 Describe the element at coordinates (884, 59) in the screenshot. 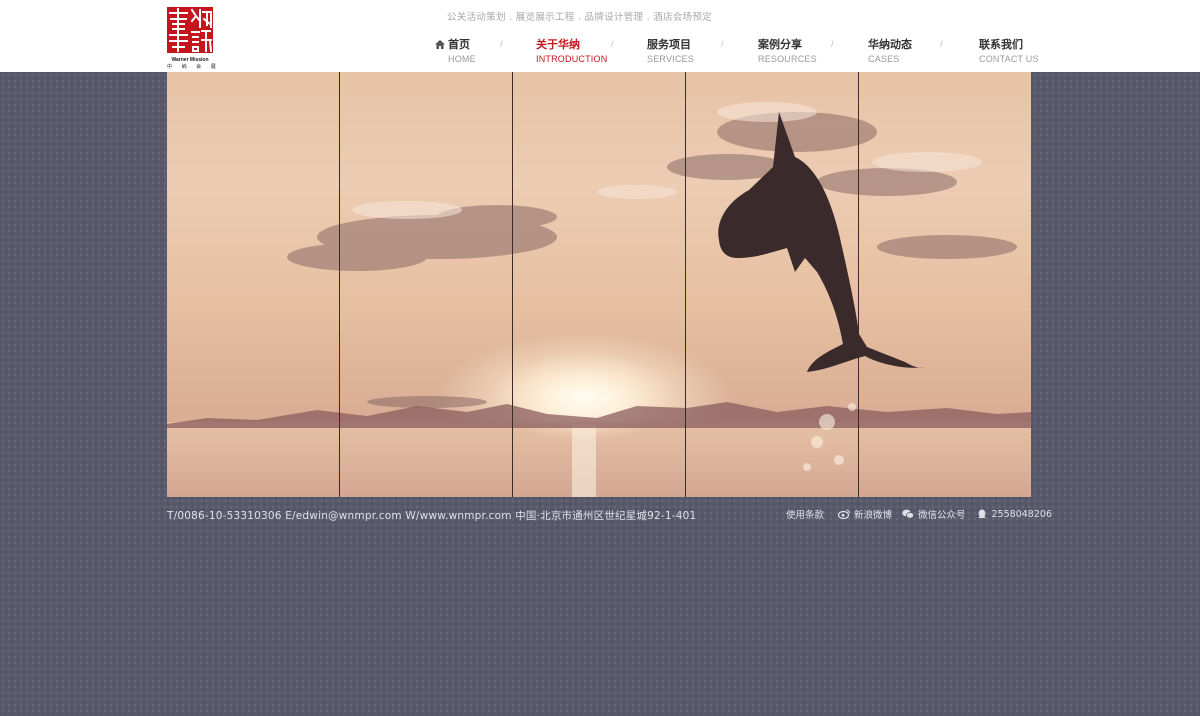

I see `nav-item-cases-en: CASES` at that location.